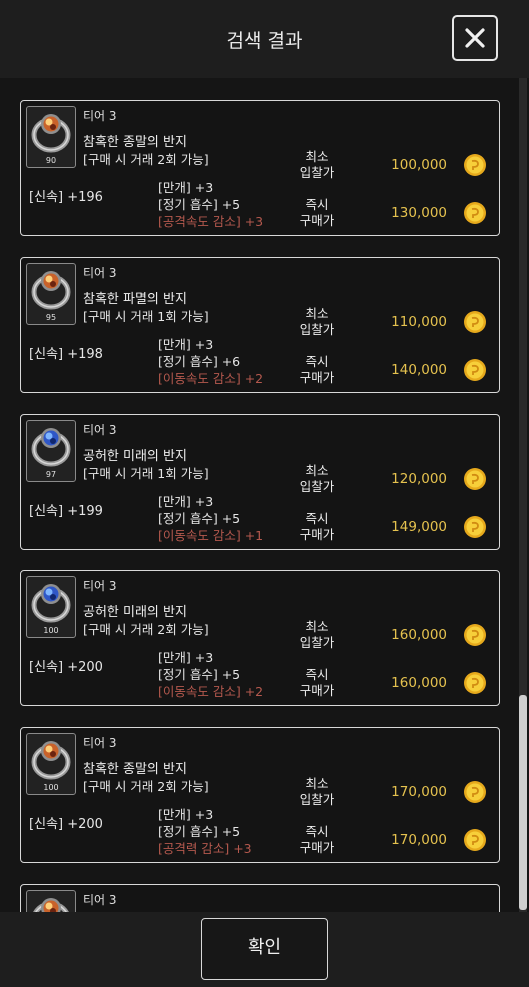  What do you see at coordinates (51, 901) in the screenshot?
I see `ring-icon` at bounding box center [51, 901].